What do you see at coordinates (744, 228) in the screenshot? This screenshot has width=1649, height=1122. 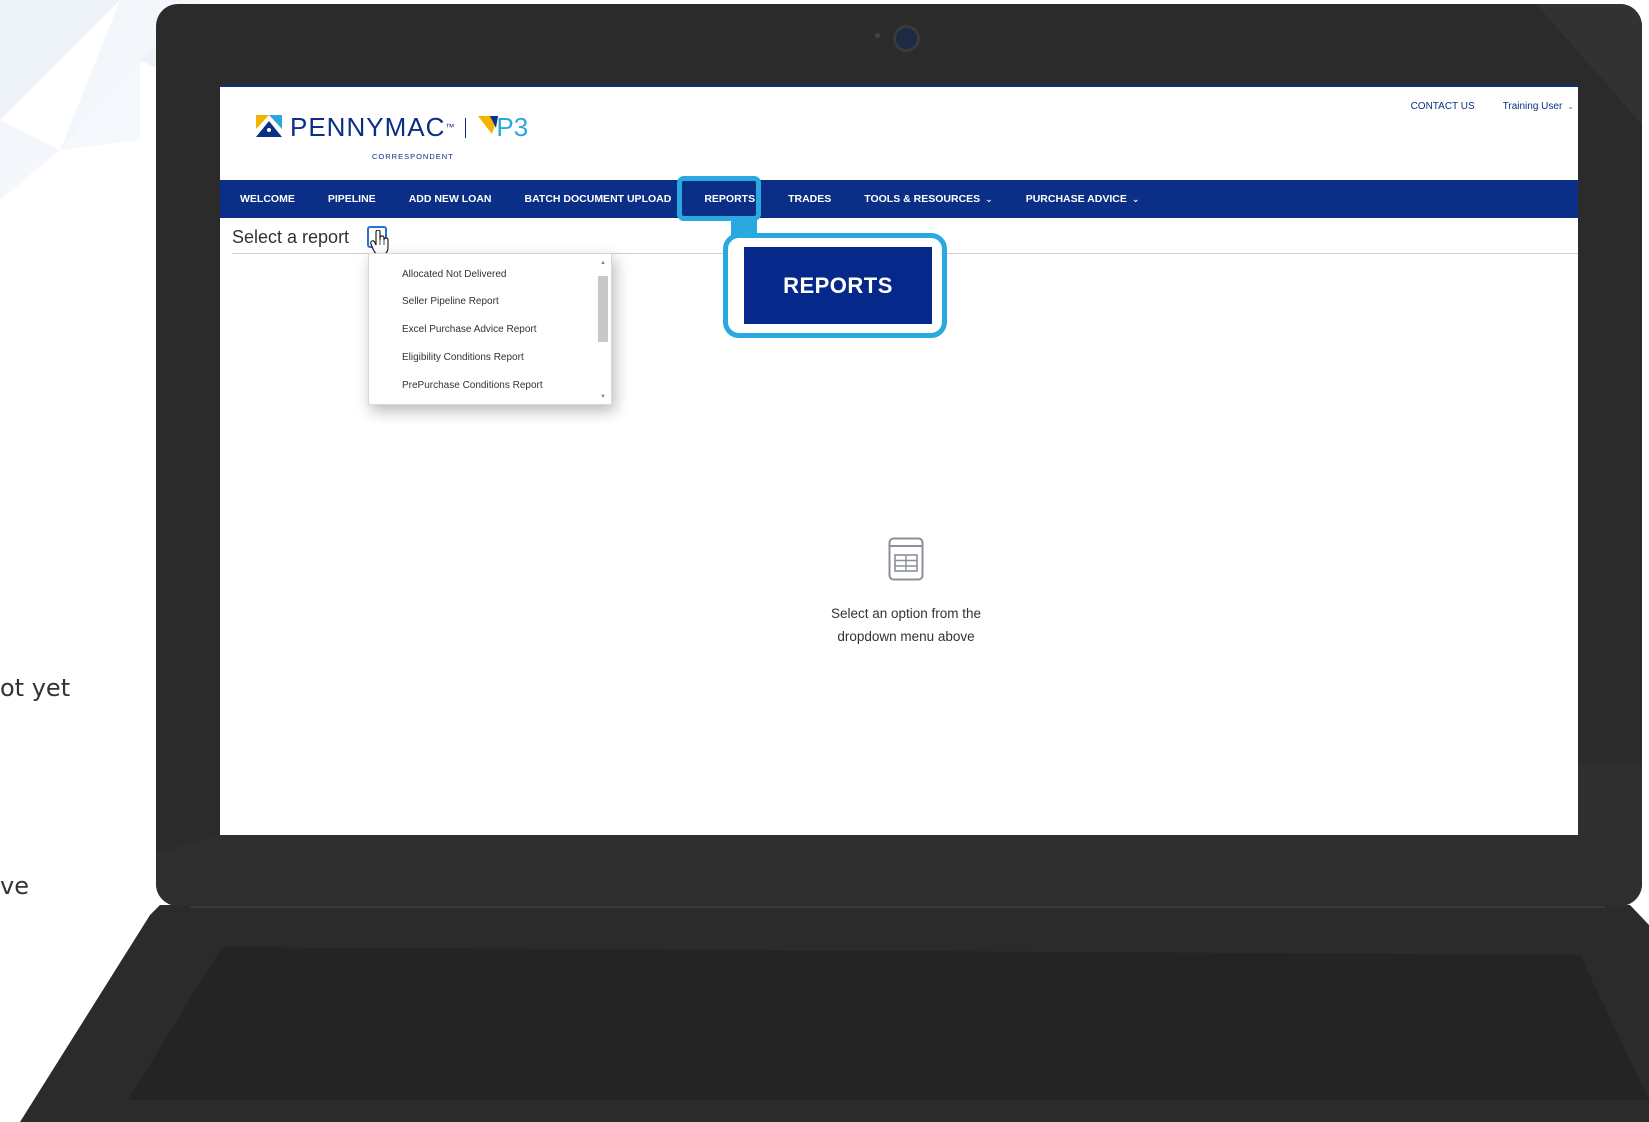 I see `callout-connector` at bounding box center [744, 228].